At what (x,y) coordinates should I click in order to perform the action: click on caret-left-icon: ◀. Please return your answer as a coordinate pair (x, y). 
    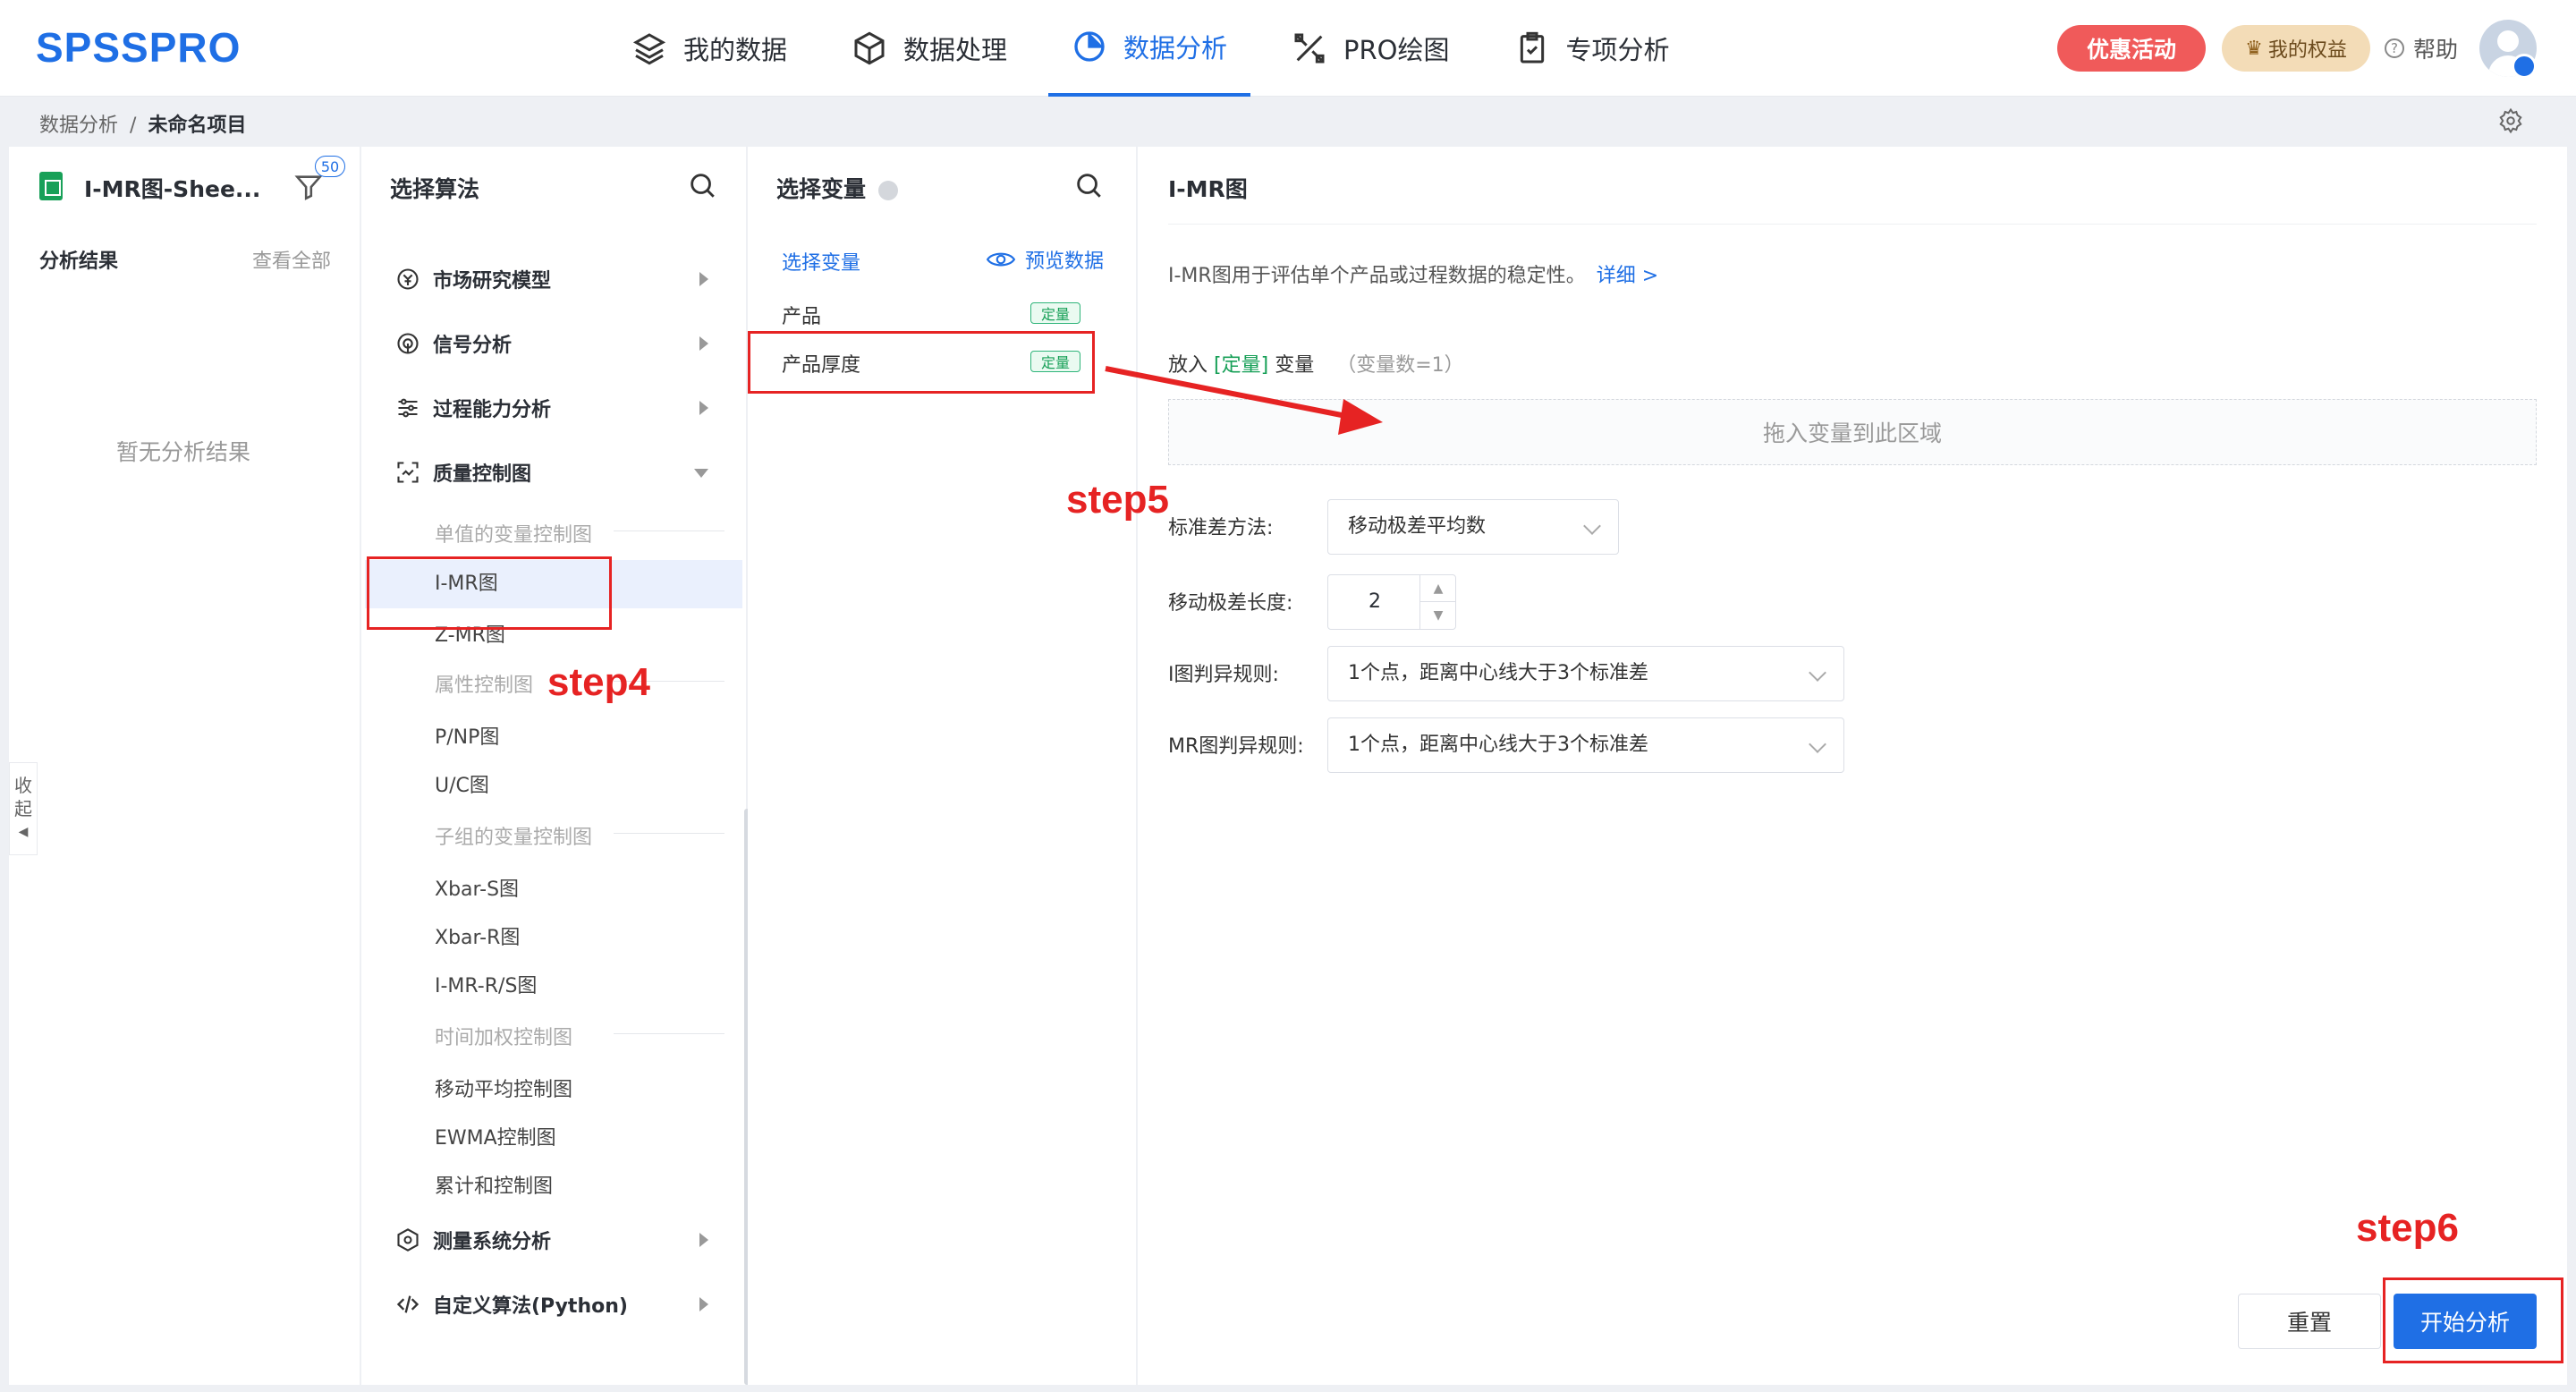
    Looking at the image, I should click on (23, 832).